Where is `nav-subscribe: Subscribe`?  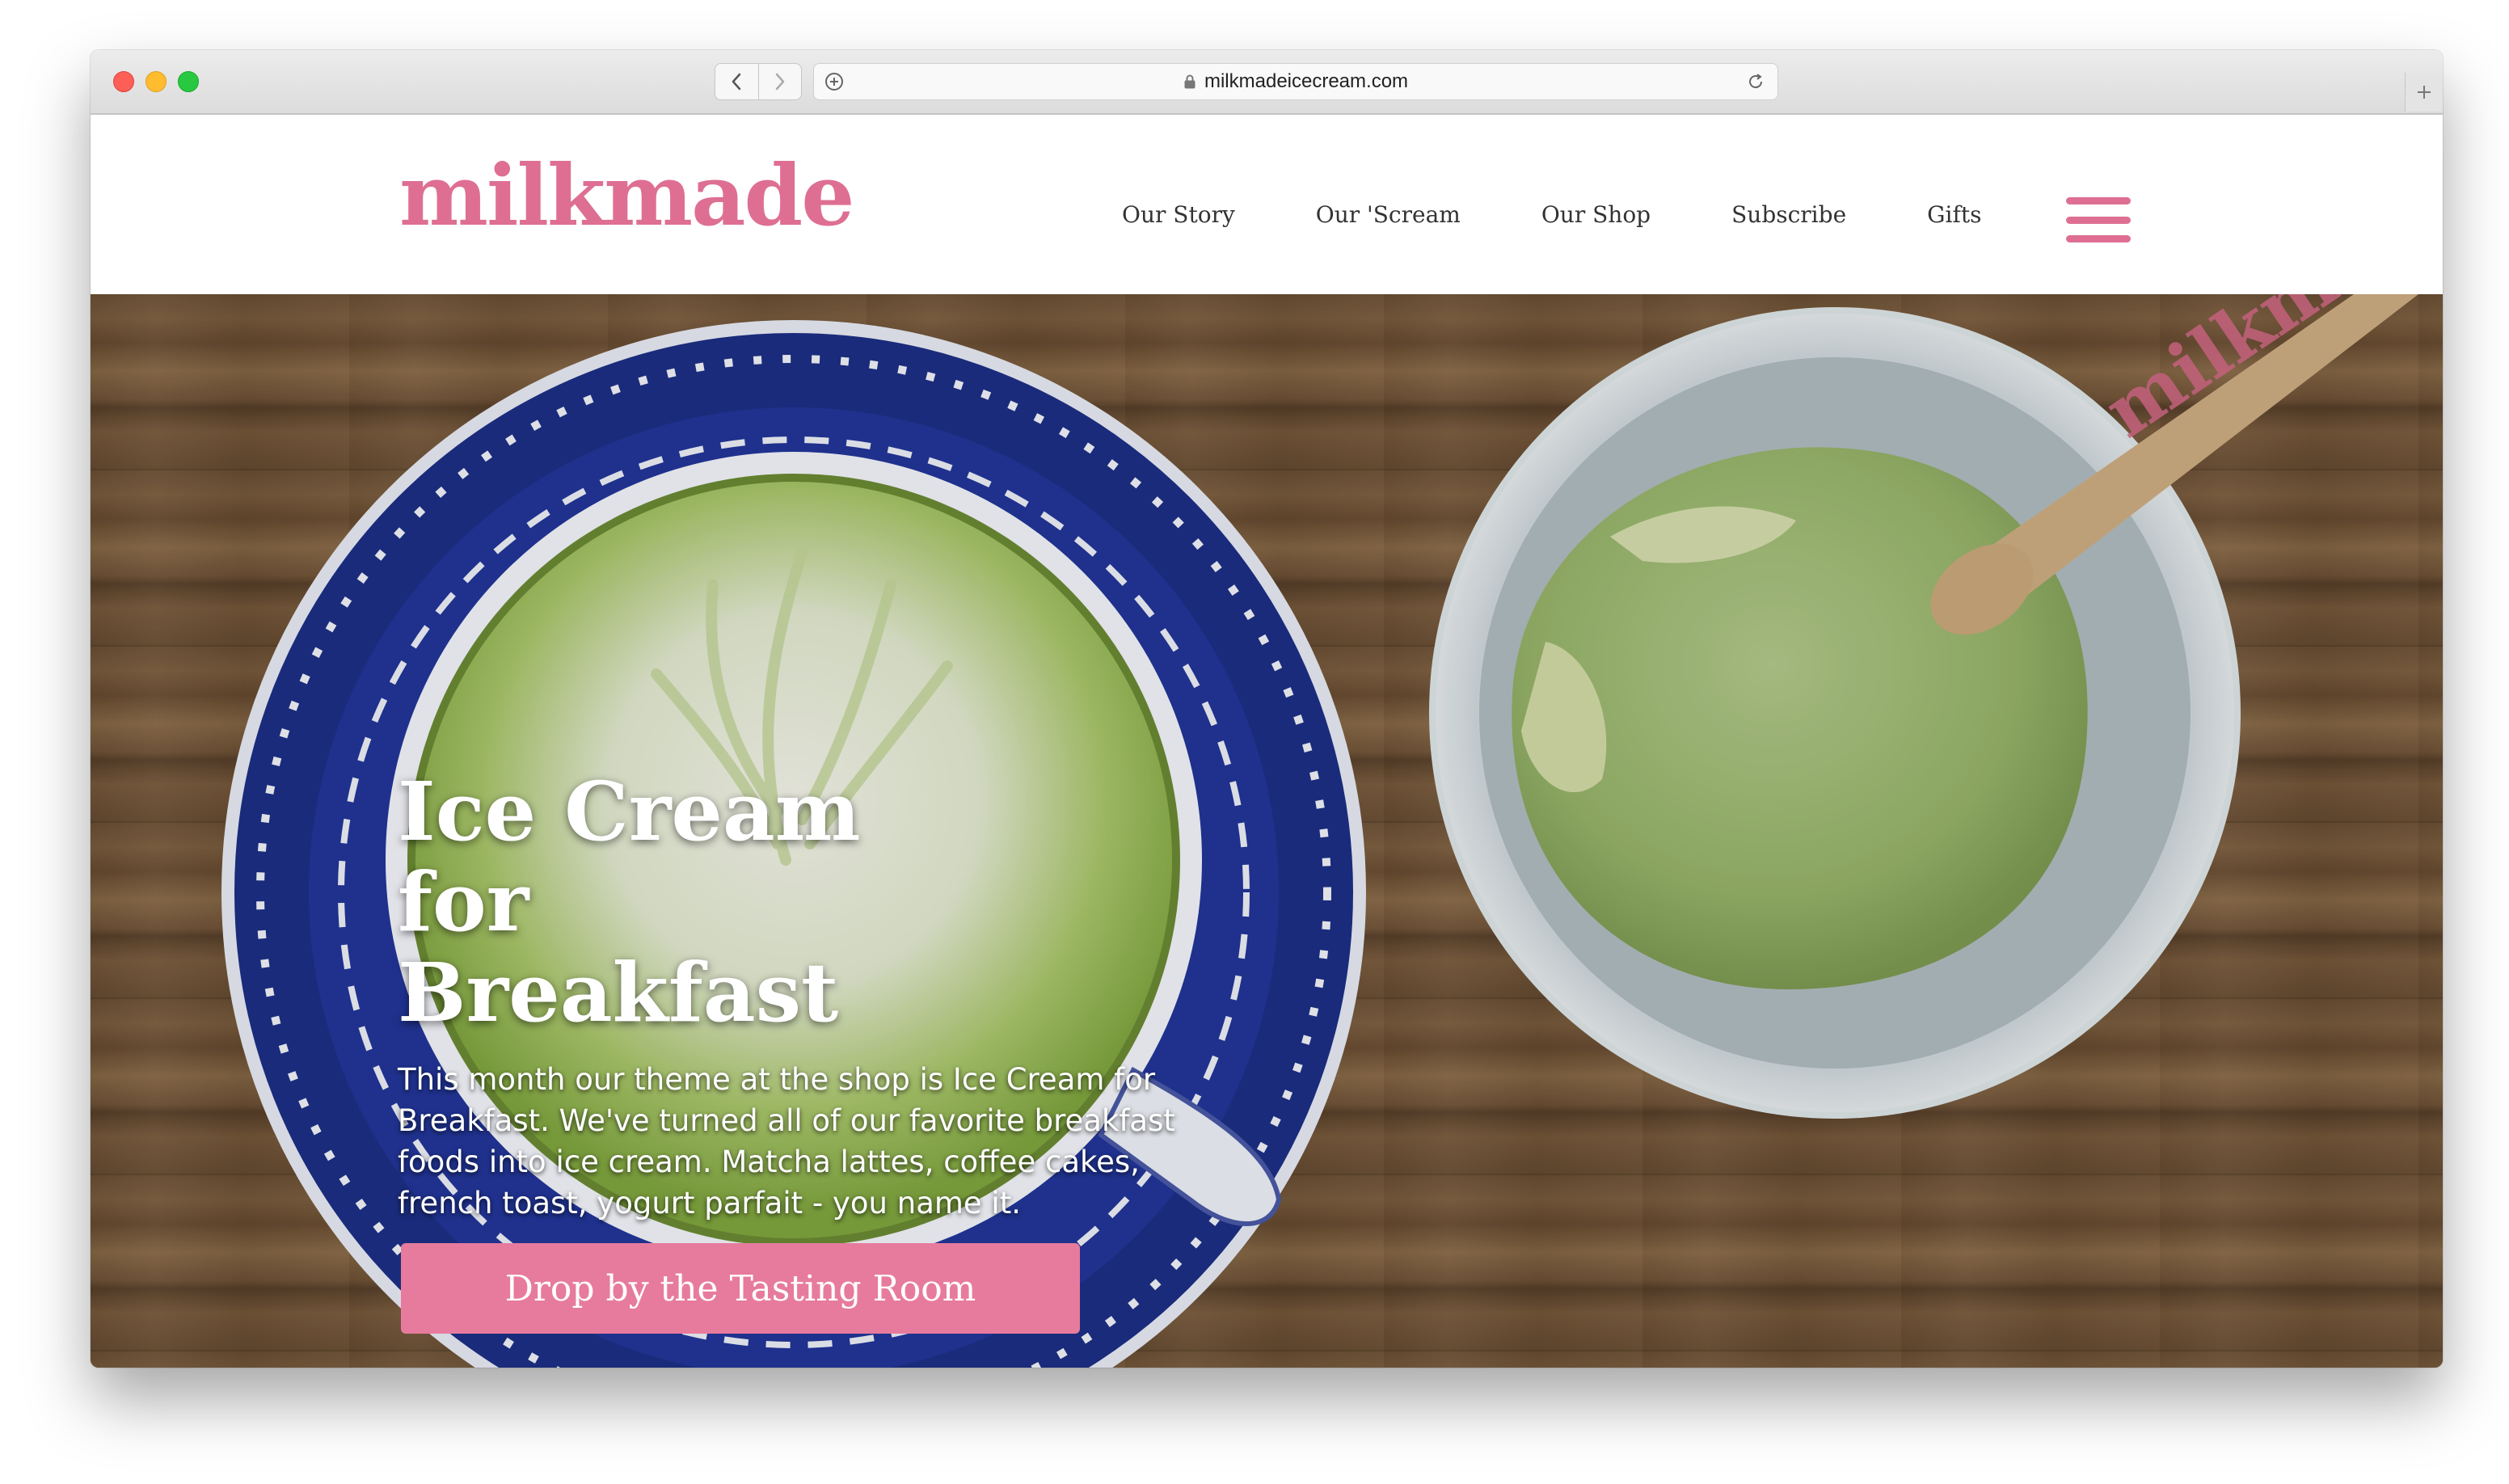
nav-subscribe: Subscribe is located at coordinates (1789, 214).